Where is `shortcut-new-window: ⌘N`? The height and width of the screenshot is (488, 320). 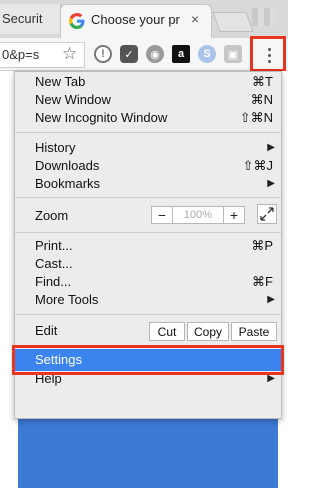 shortcut-new-window: ⌘N is located at coordinates (261, 99).